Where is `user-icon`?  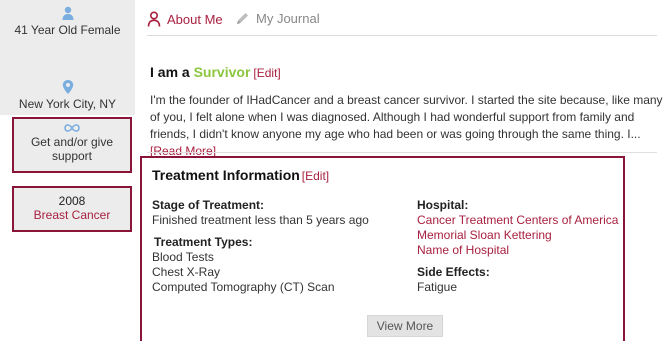 user-icon is located at coordinates (68, 13).